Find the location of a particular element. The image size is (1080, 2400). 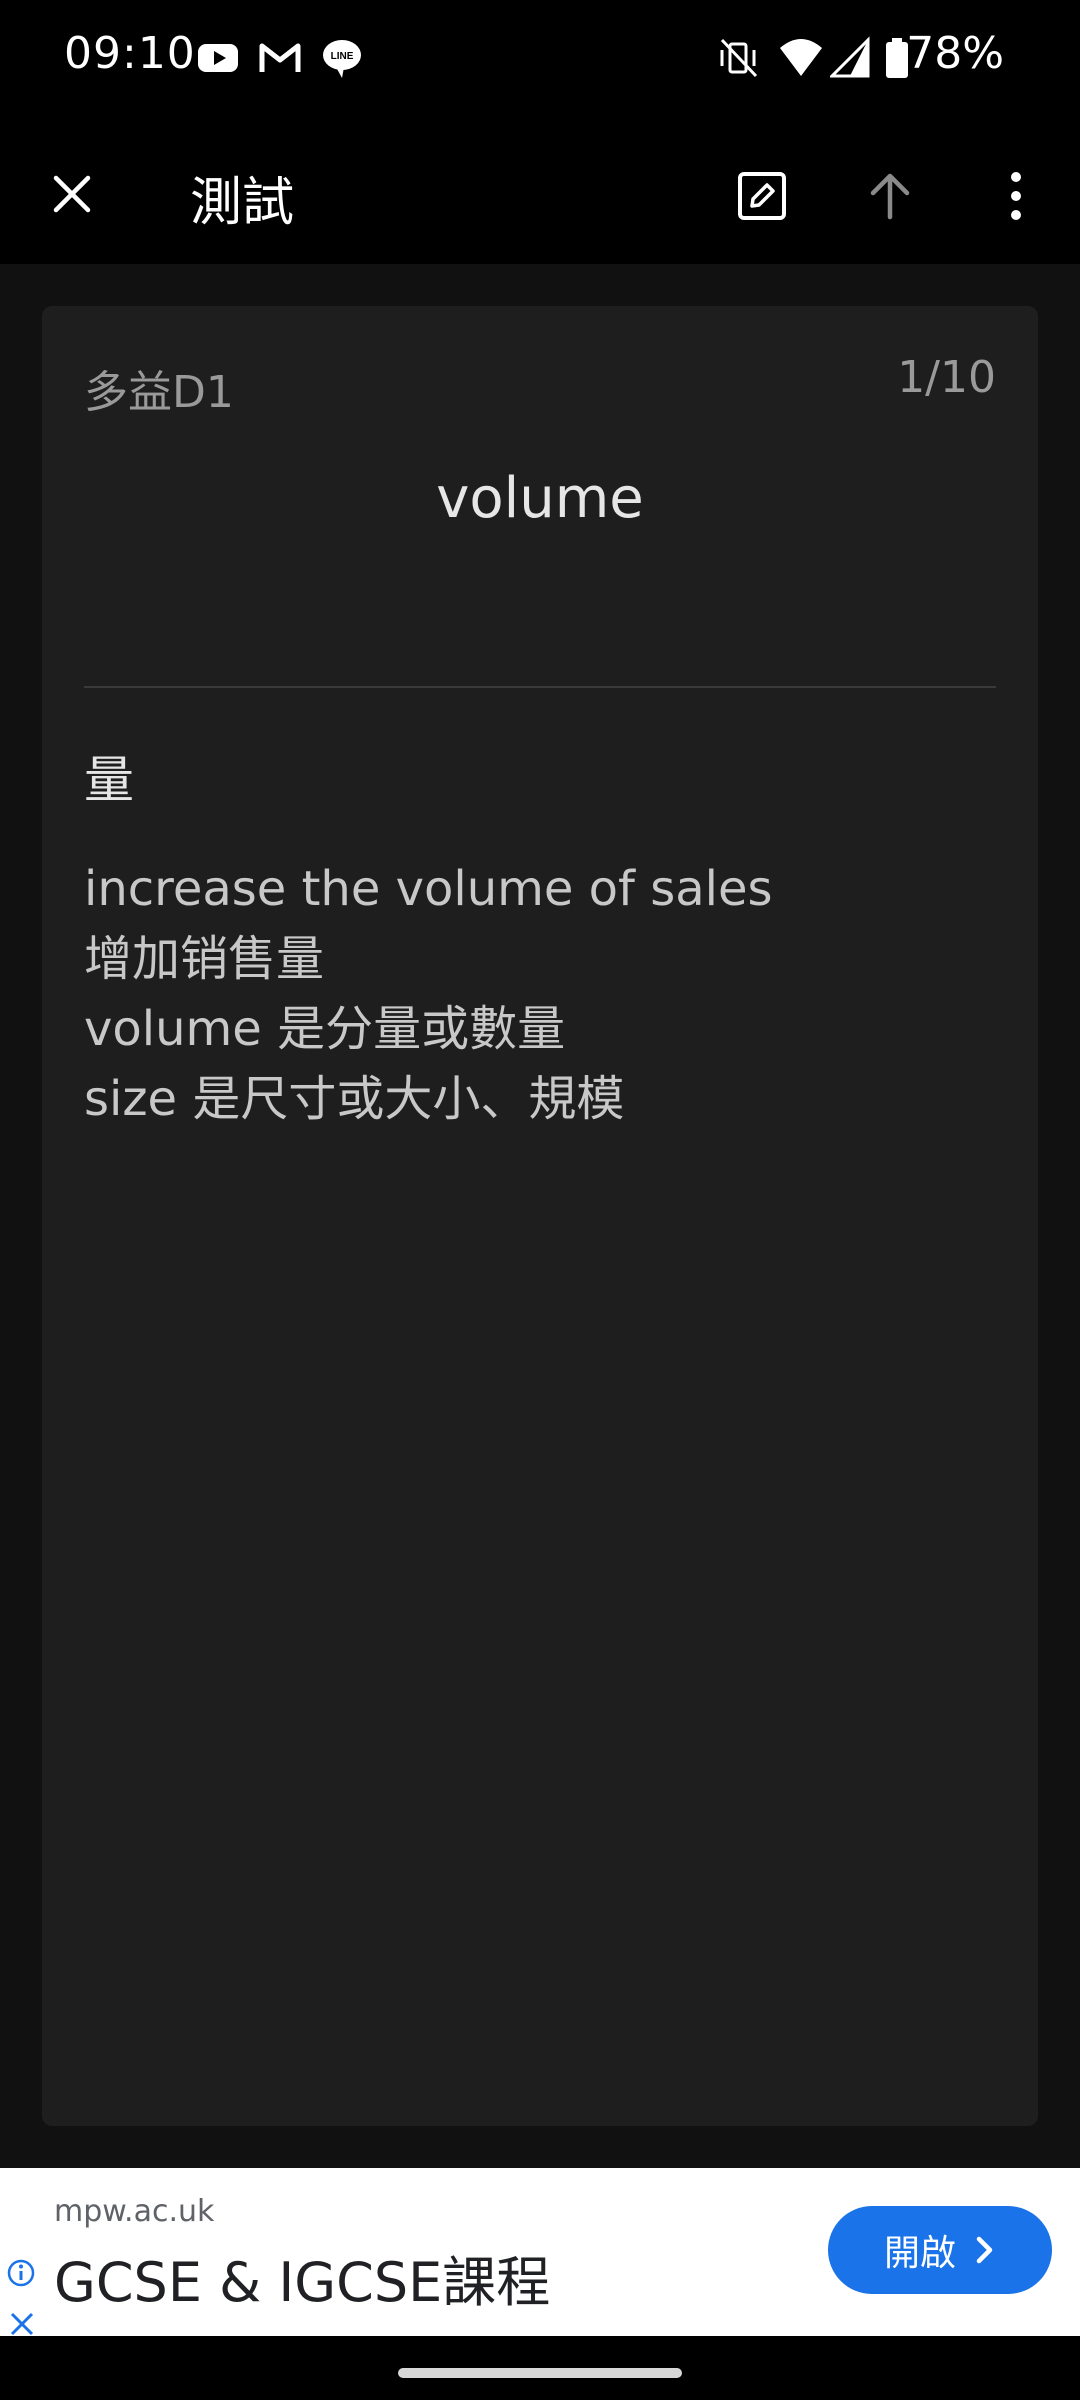

status-bar: 09:10 LINE 78% is located at coordinates (540, 59).